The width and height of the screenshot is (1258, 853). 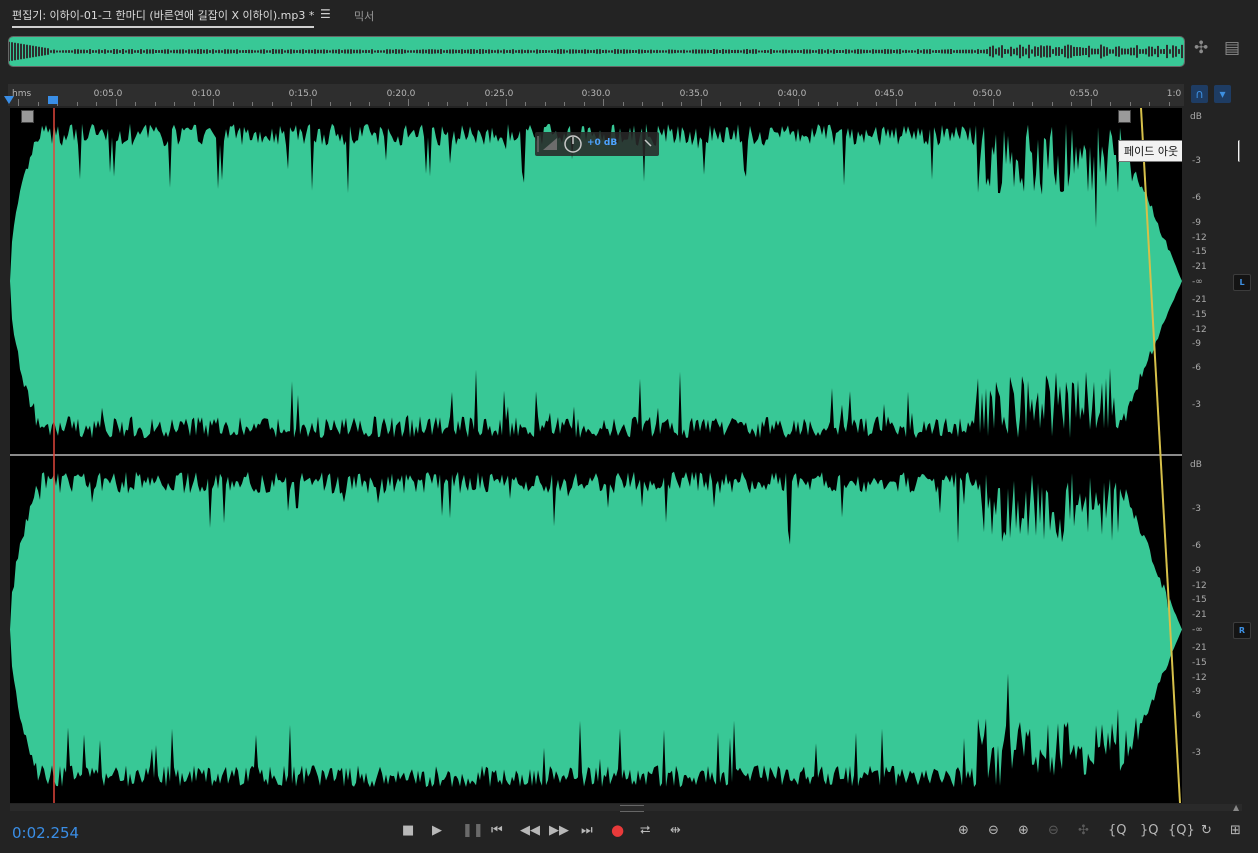 I want to click on loop-icon: ⮂, so click(x=645, y=830).